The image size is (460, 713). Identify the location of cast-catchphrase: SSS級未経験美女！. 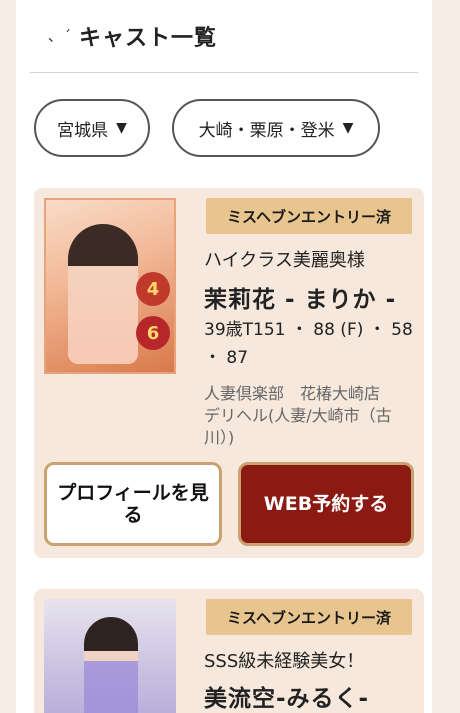
(284, 661).